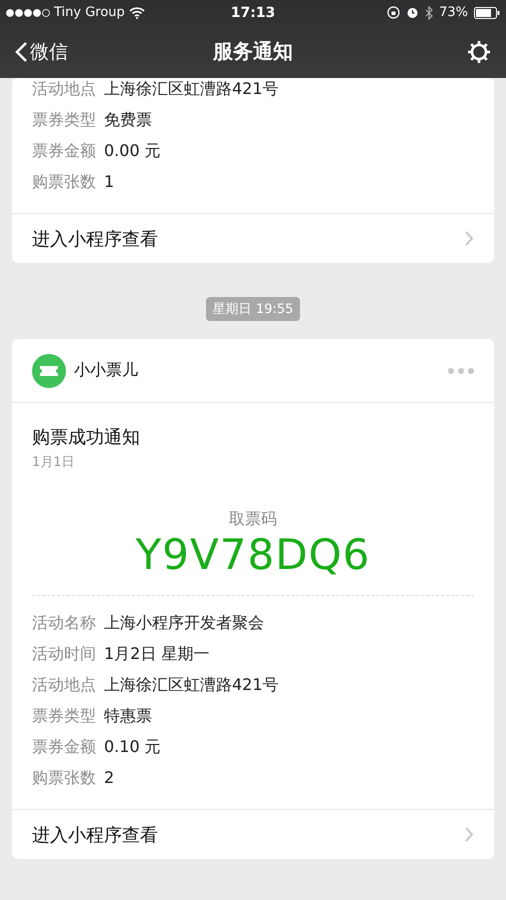  What do you see at coordinates (487, 12) in the screenshot?
I see `battery-icon` at bounding box center [487, 12].